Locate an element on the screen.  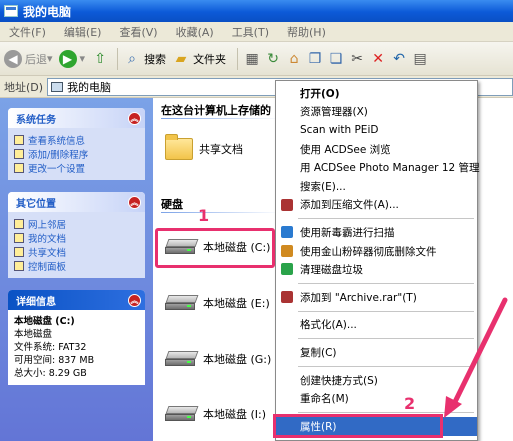
views-icon: ▦ is located at coordinates (252, 59).